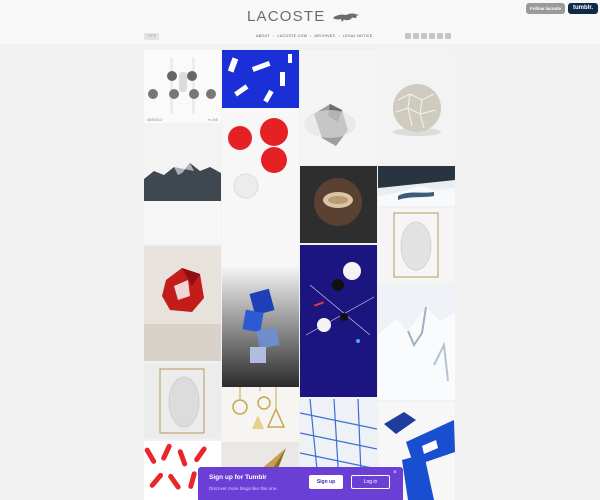  Describe the element at coordinates (545, 8) in the screenshot. I see `follow-button: Follow lacoste` at that location.